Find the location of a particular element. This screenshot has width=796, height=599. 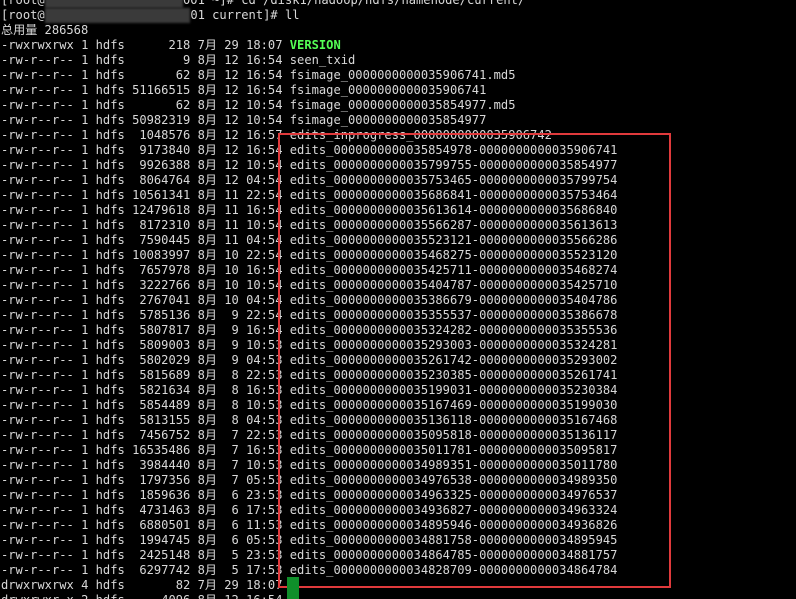

row-size: 6880501 is located at coordinates (165, 525).